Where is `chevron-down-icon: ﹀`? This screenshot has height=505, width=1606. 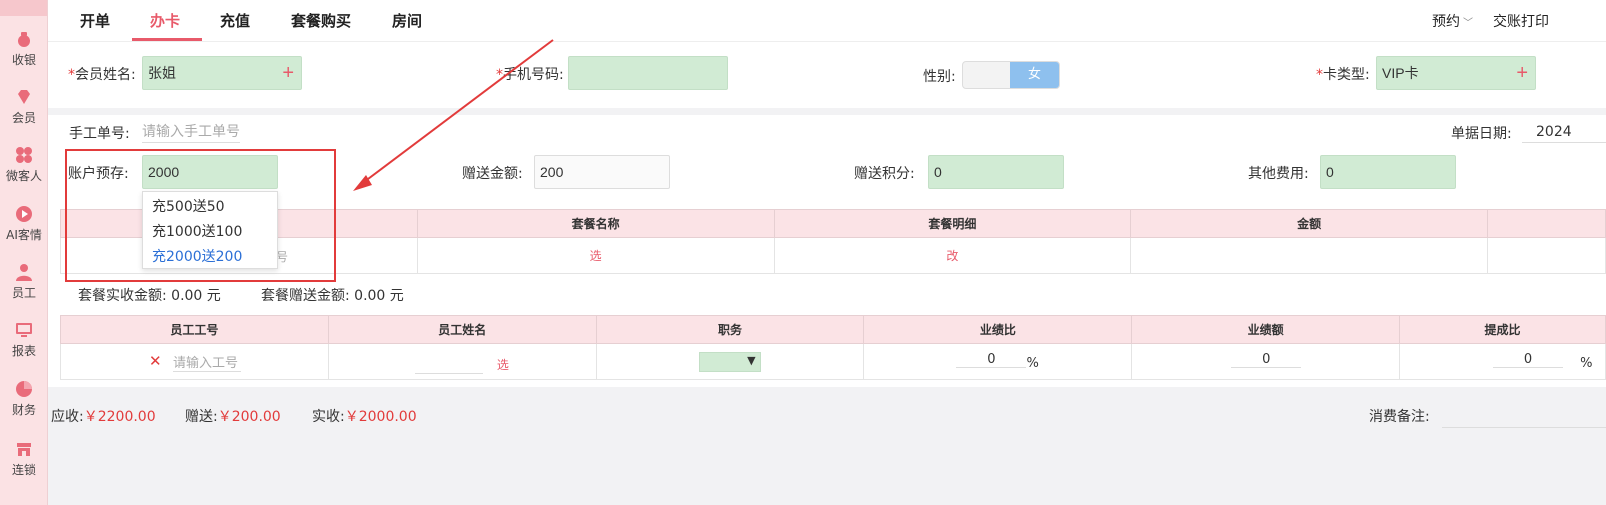
chevron-down-icon: ﹀ is located at coordinates (1468, 23).